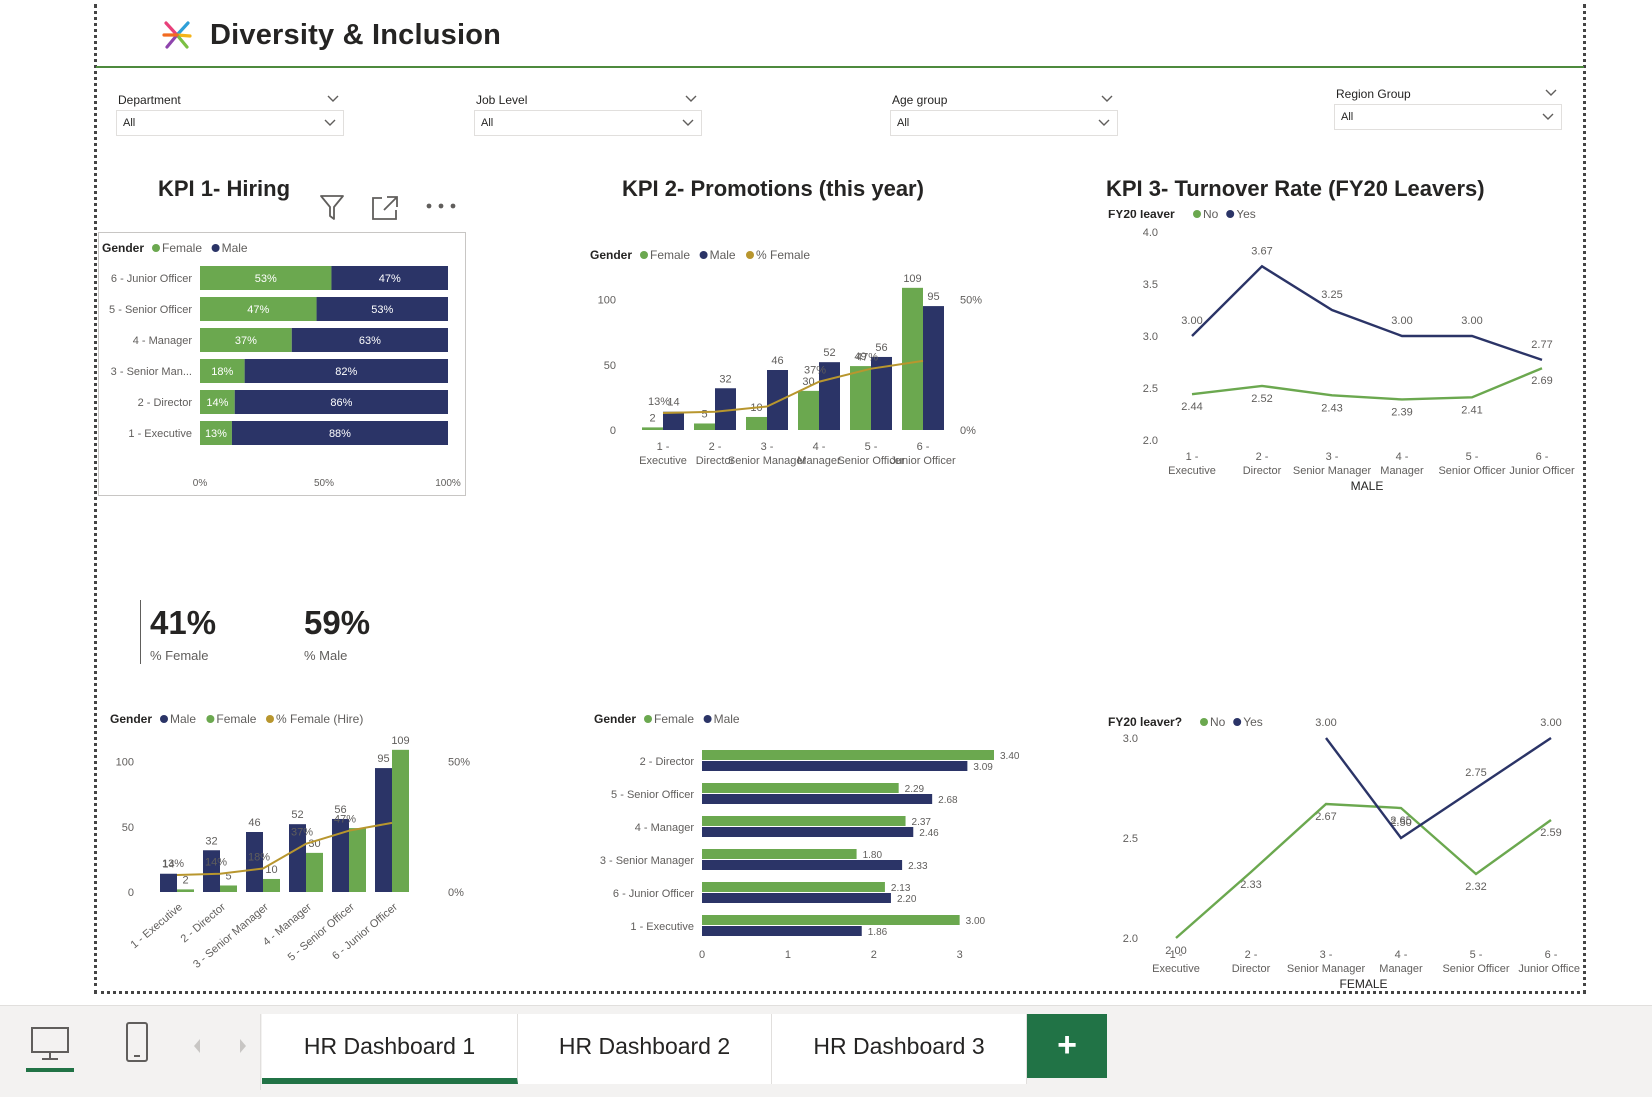 The height and width of the screenshot is (1097, 1652). What do you see at coordinates (1004, 123) in the screenshot?
I see `age-group-dropdown: All` at bounding box center [1004, 123].